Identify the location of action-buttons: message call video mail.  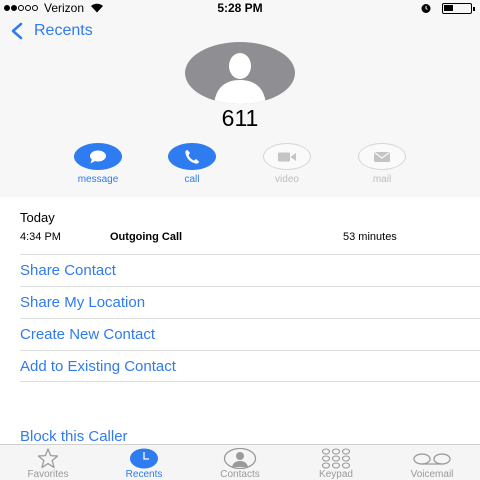
(240, 165).